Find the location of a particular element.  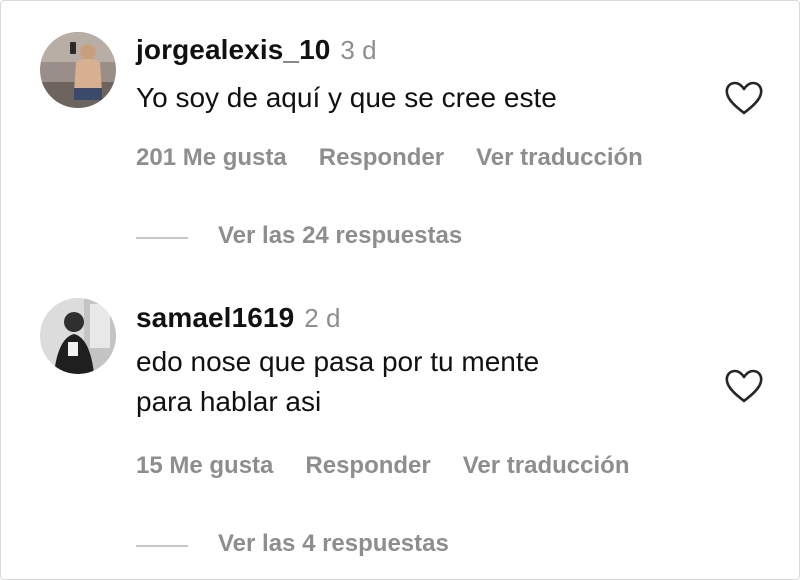

view-replies: Ver las 4 respuestas is located at coordinates (416, 545).